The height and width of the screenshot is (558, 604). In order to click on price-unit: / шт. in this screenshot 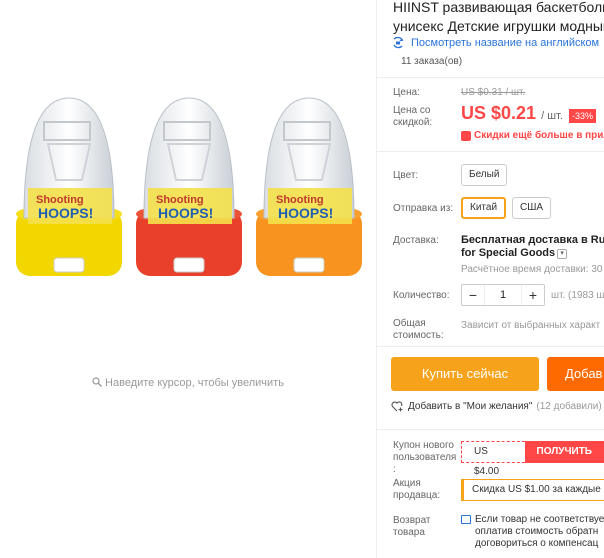, I will do `click(552, 116)`.